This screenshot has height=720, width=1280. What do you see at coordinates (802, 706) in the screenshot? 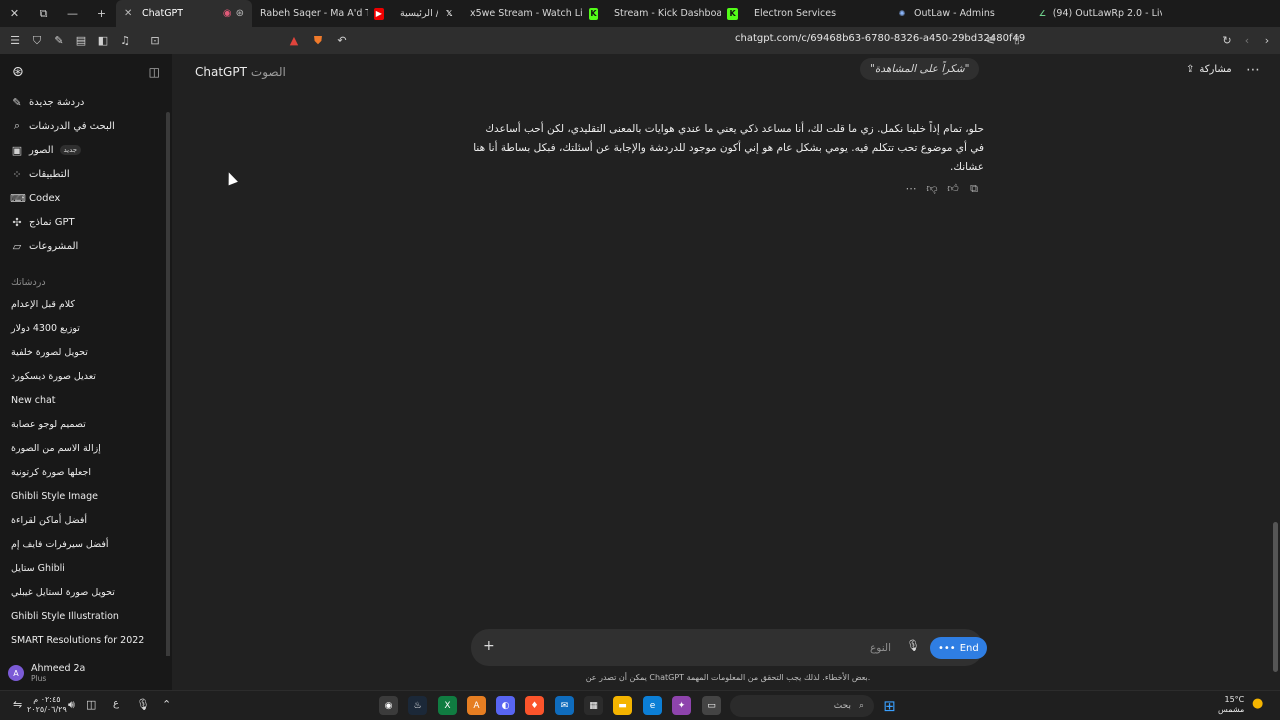
I see `taskbar-search: بحث ⌕` at bounding box center [802, 706].